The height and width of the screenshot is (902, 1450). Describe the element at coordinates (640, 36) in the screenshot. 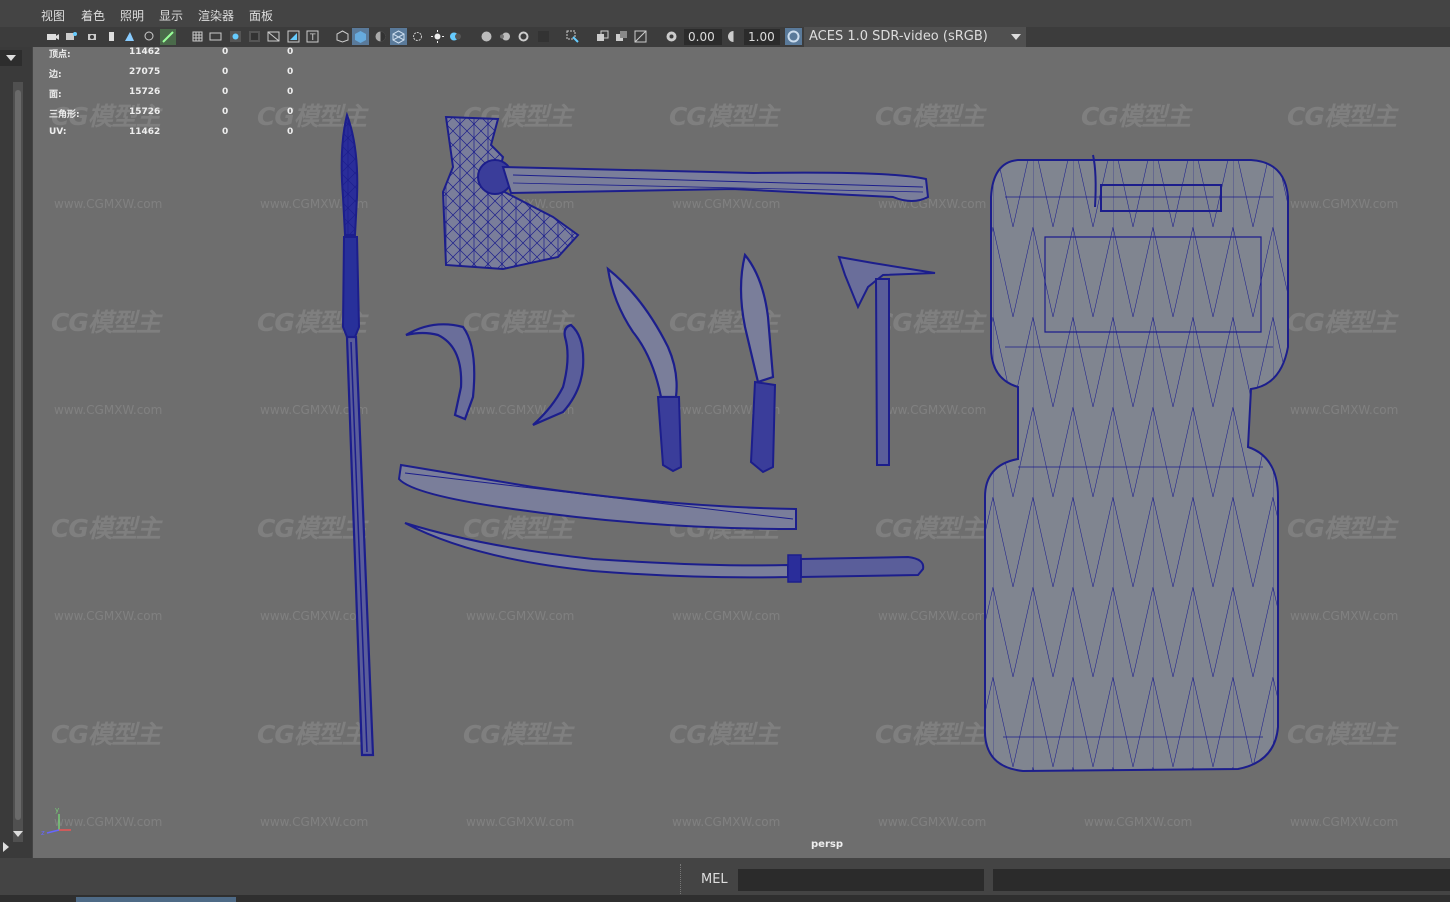

I see `camera-frustum-icon` at that location.